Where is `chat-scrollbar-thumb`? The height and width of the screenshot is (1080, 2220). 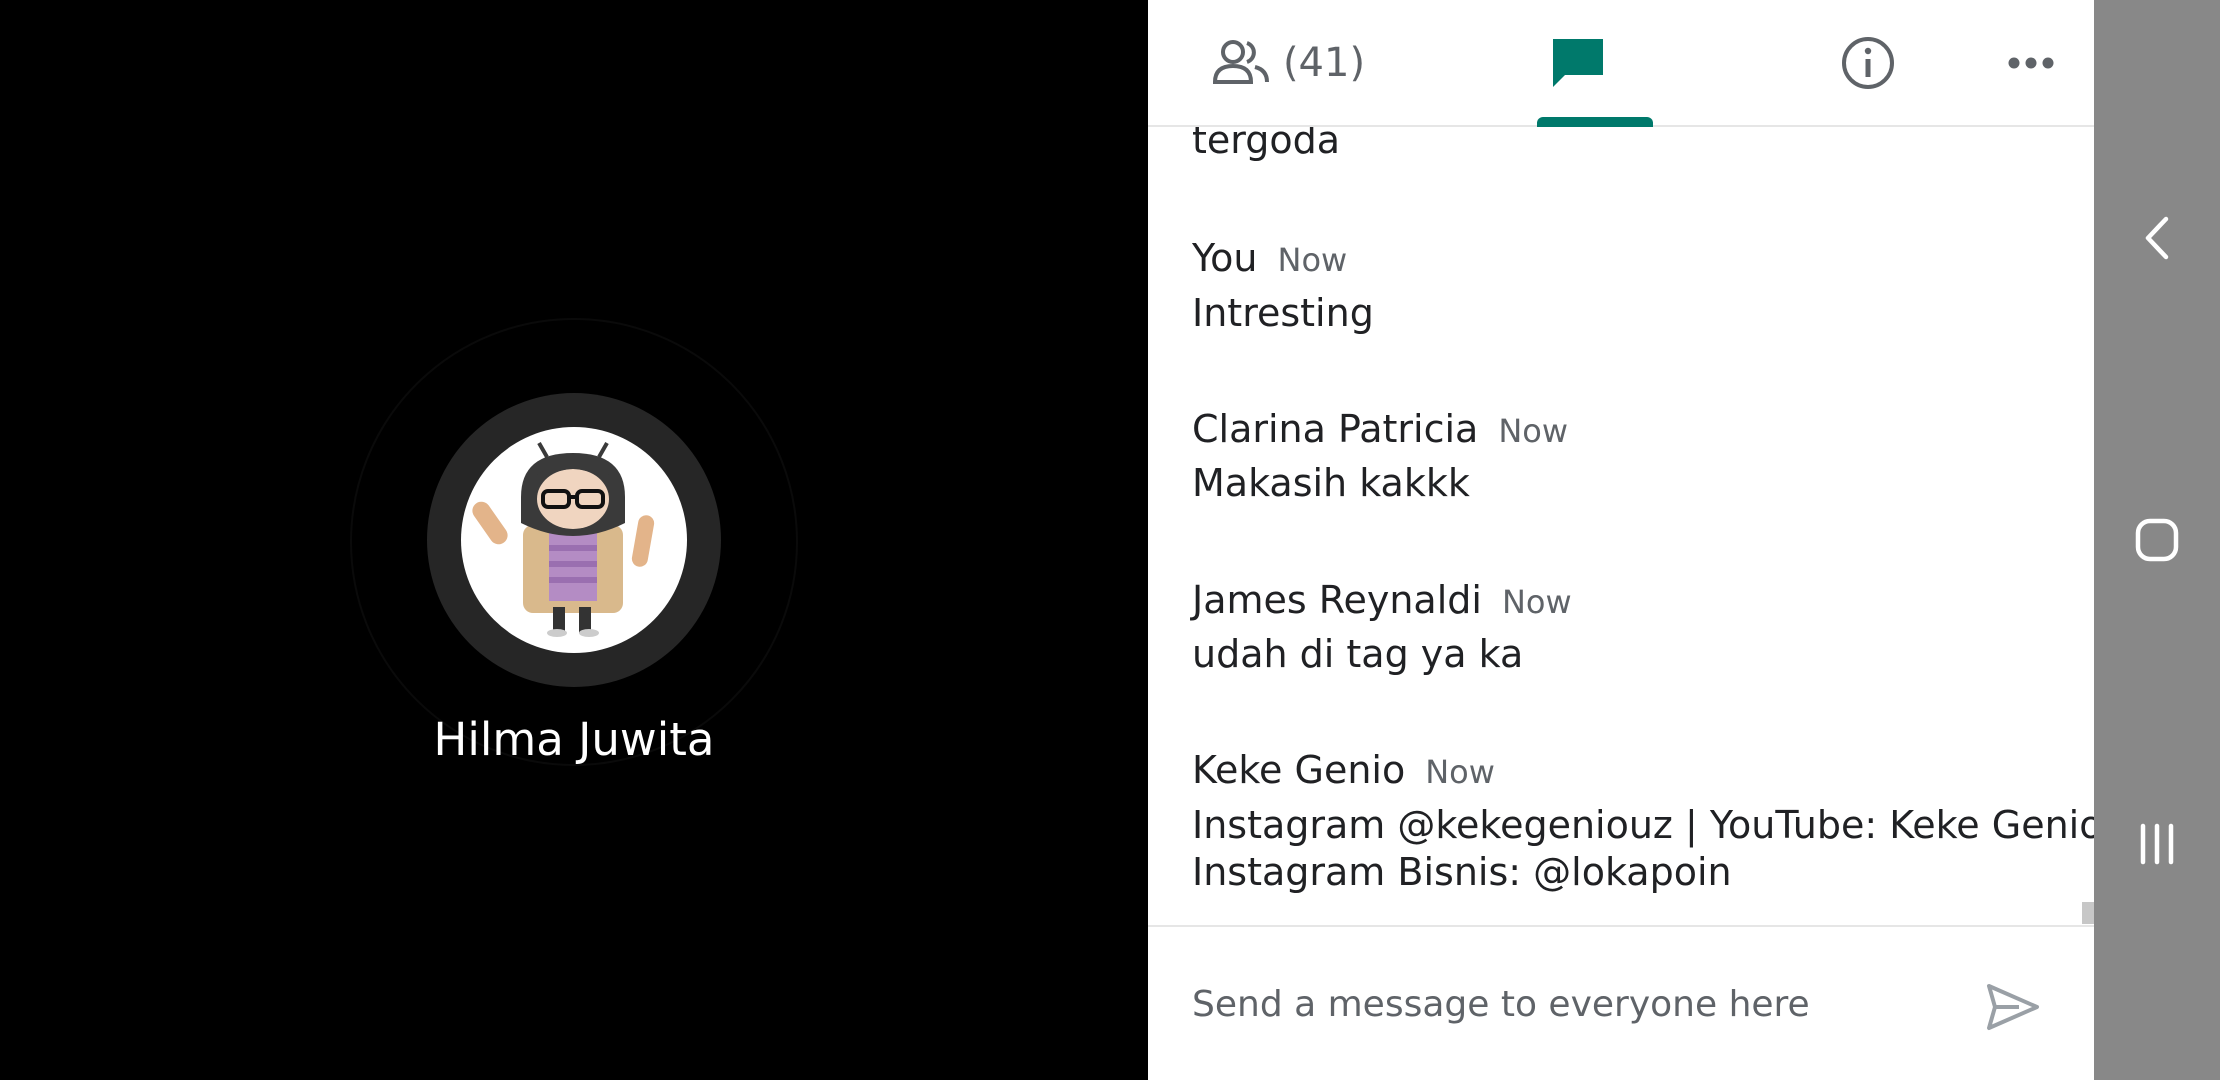 chat-scrollbar-thumb is located at coordinates (2088, 913).